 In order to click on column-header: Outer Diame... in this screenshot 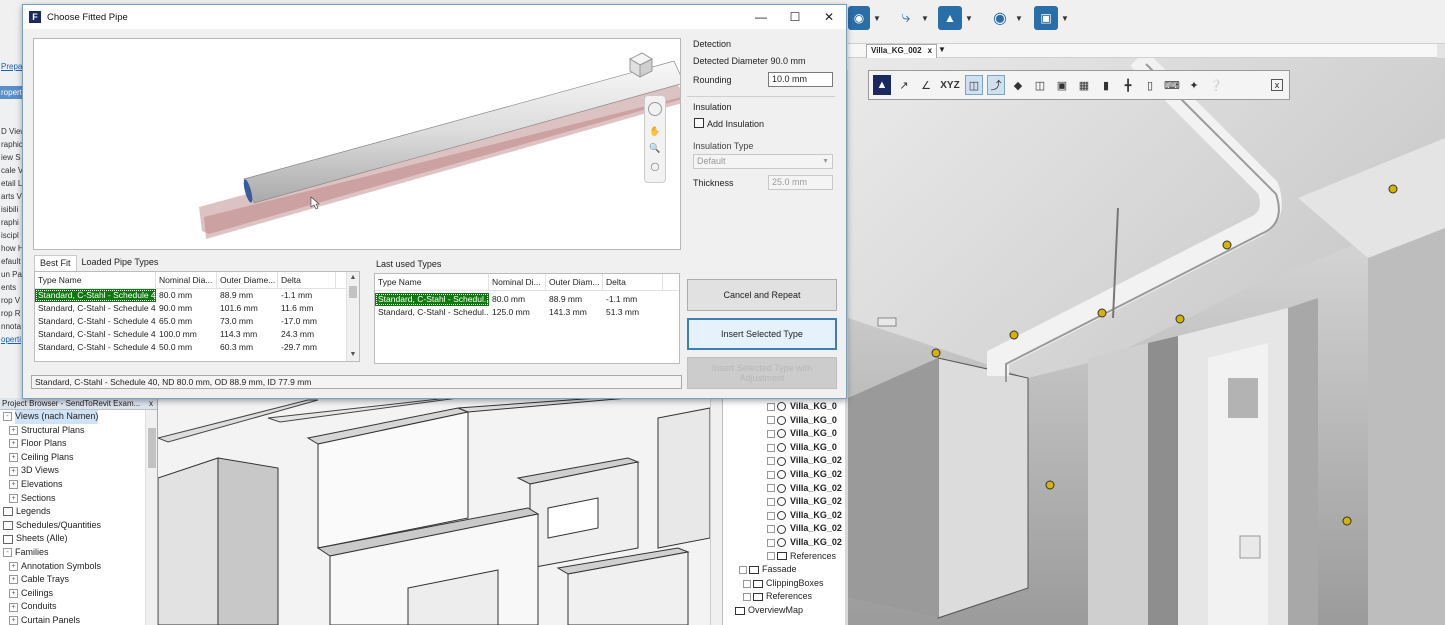, I will do `click(247, 280)`.